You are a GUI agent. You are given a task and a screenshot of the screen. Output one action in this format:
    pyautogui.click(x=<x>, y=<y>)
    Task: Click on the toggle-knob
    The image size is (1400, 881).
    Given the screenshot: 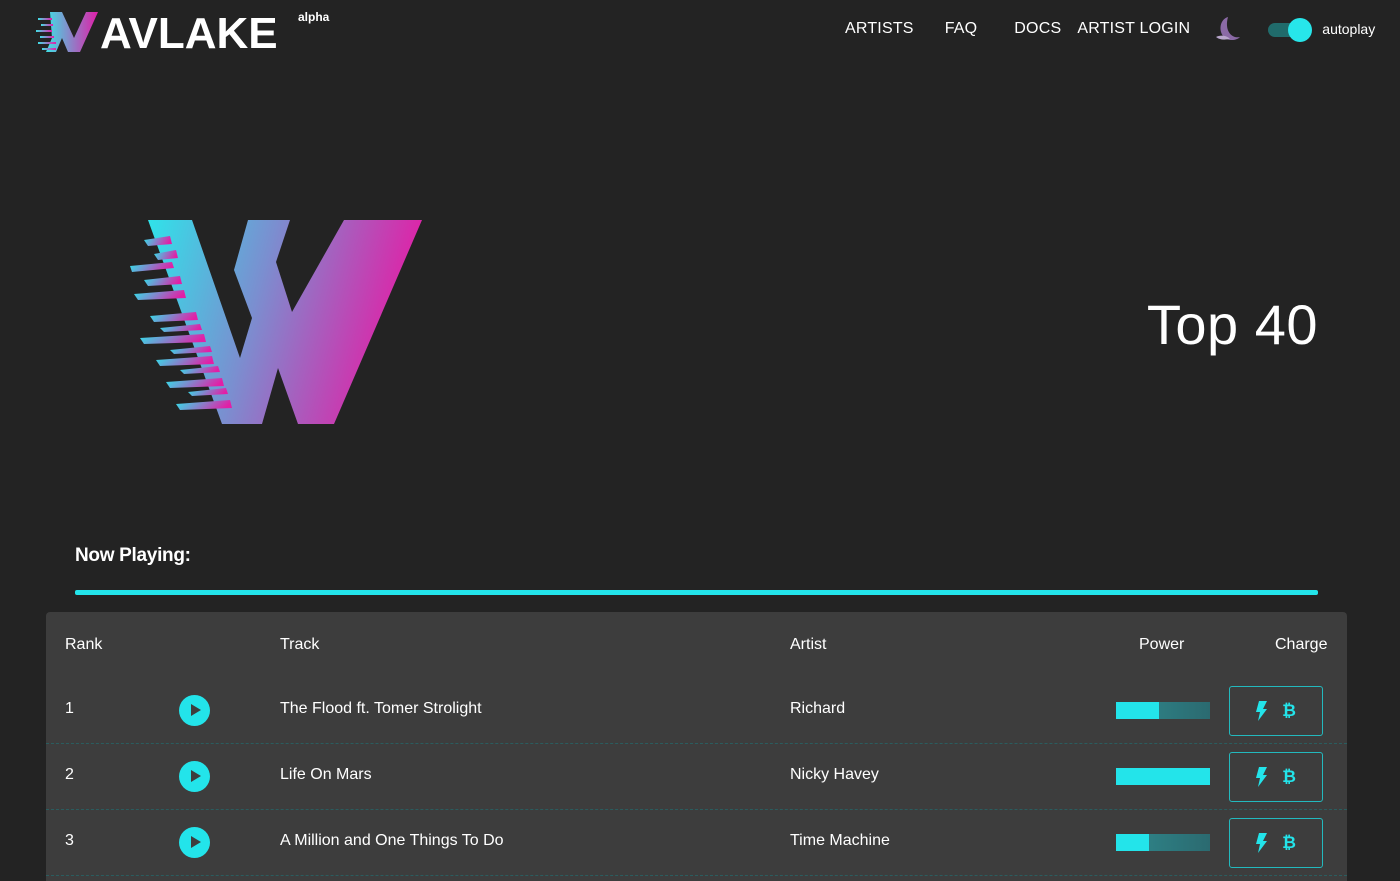 What is the action you would take?
    pyautogui.click(x=1300, y=30)
    